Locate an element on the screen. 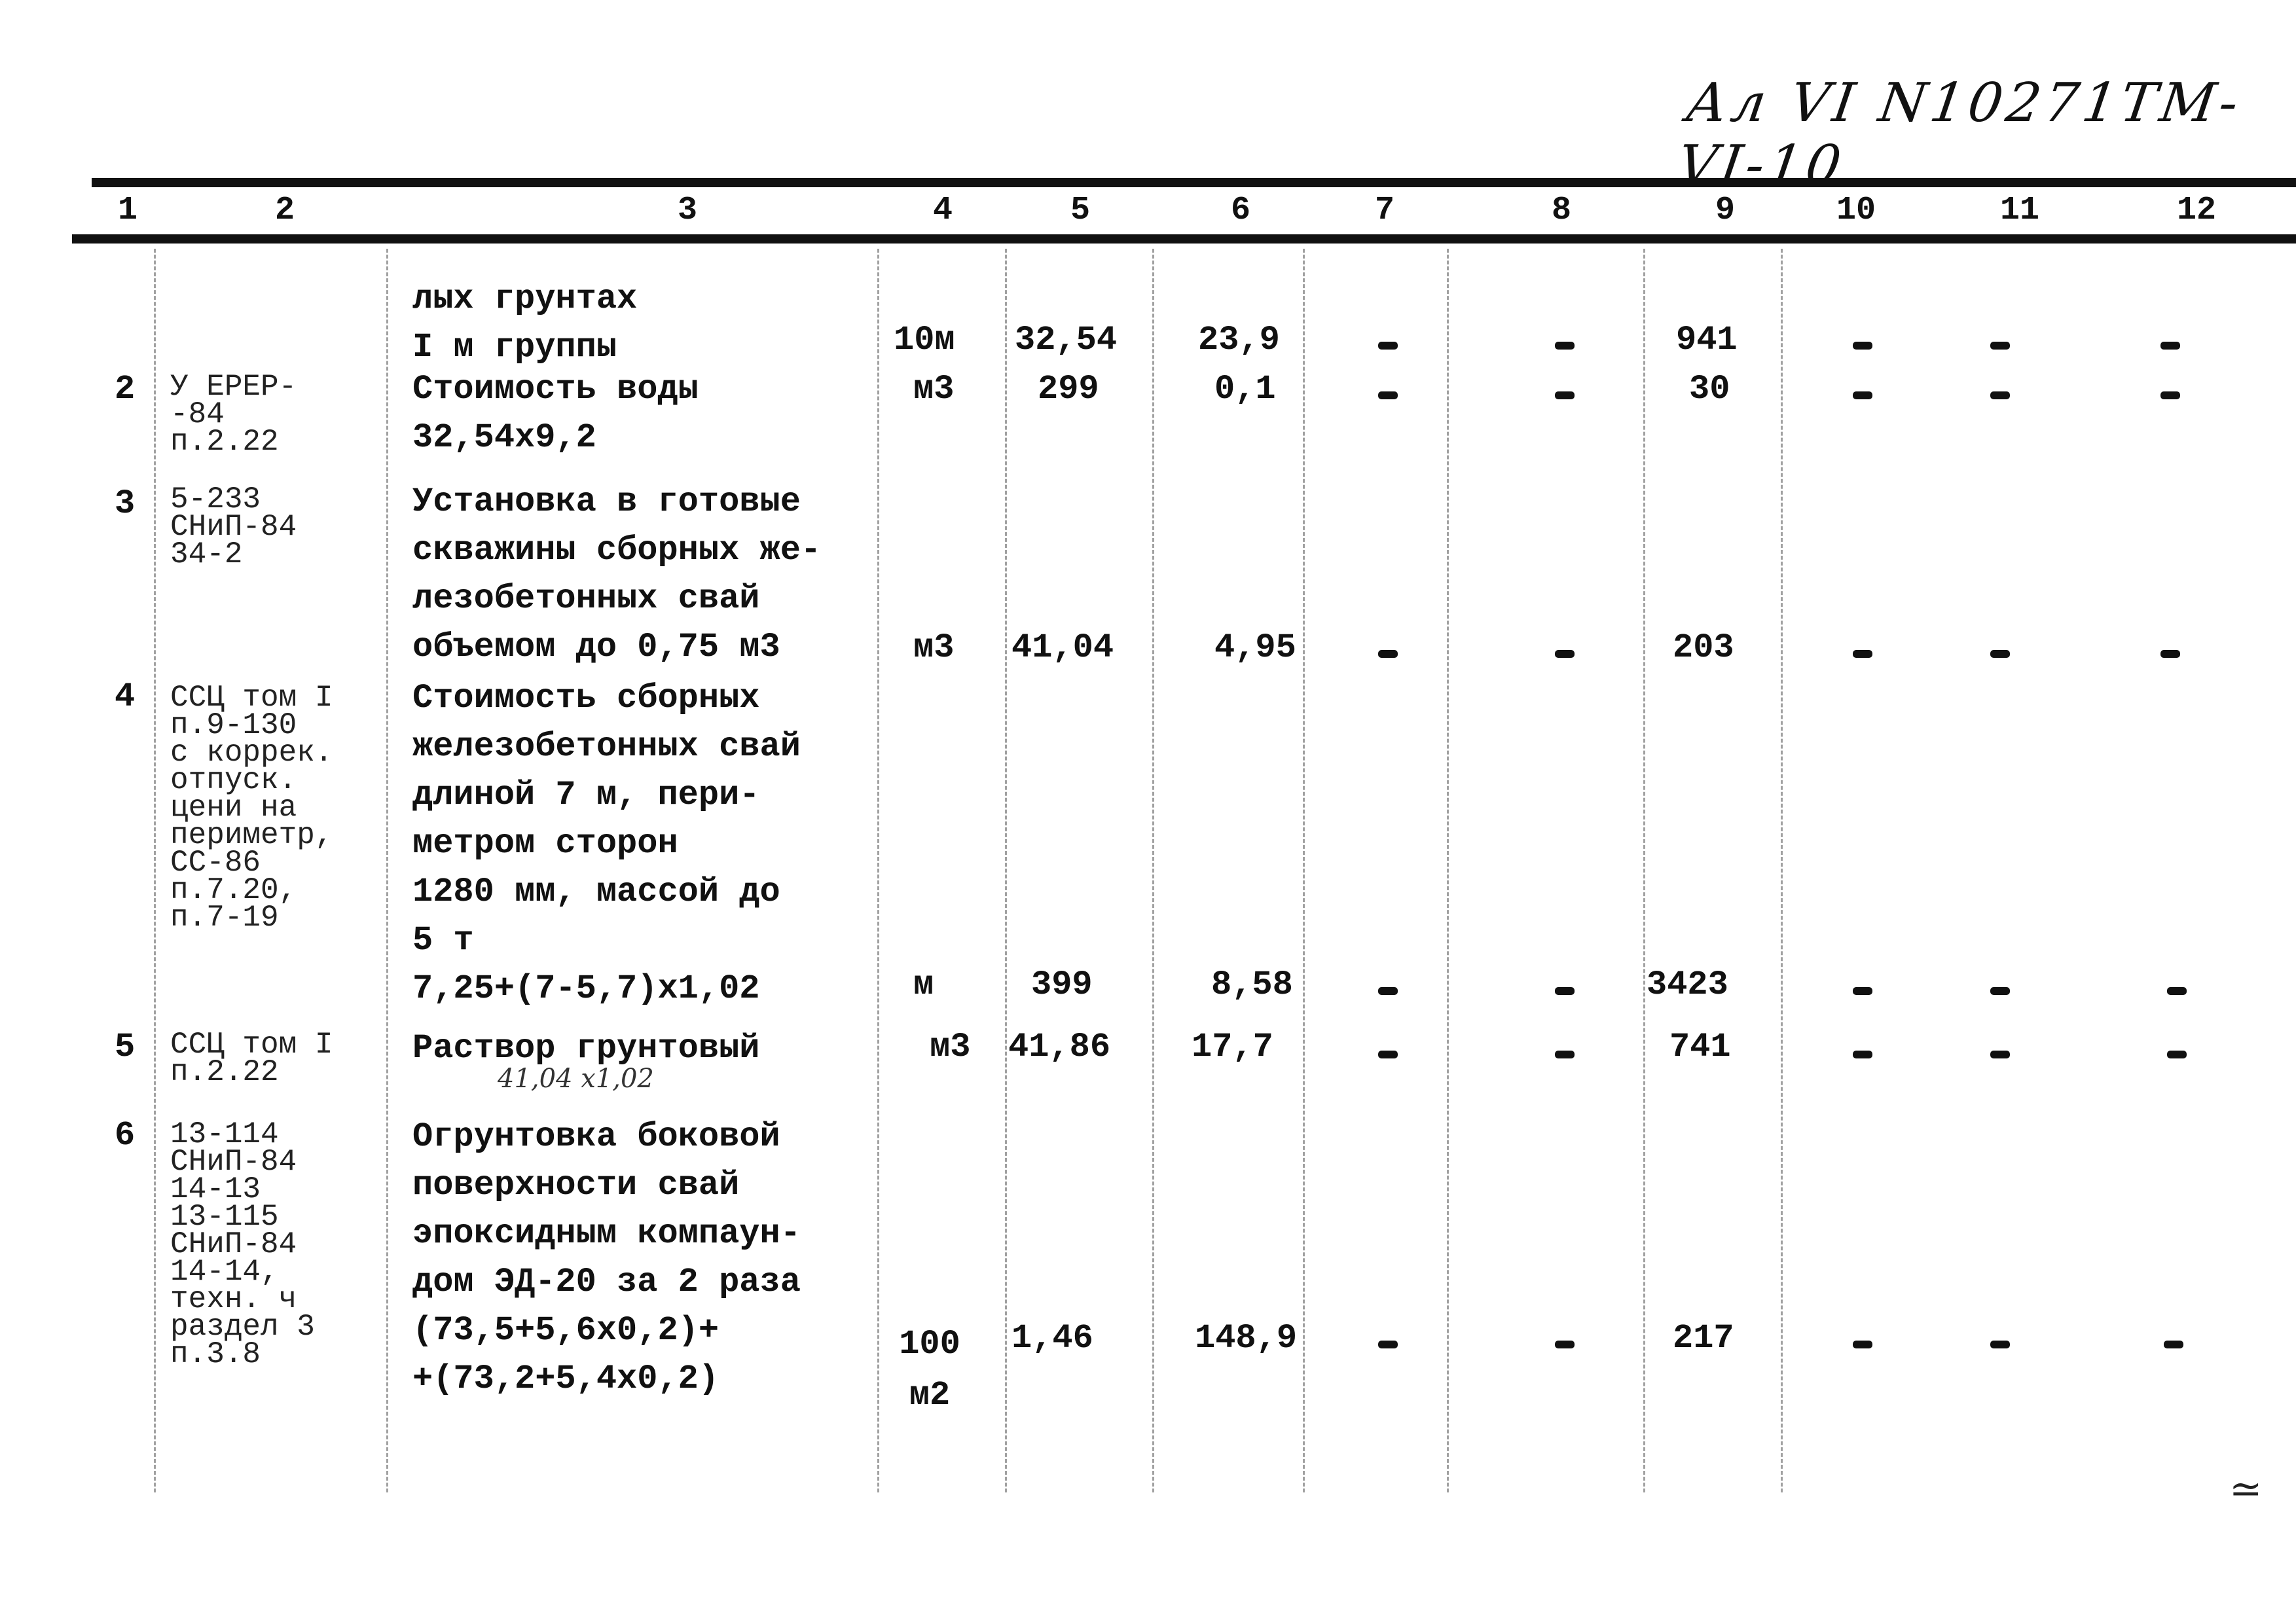 This screenshot has height=1624, width=2296. row-number: 4 is located at coordinates (125, 696).